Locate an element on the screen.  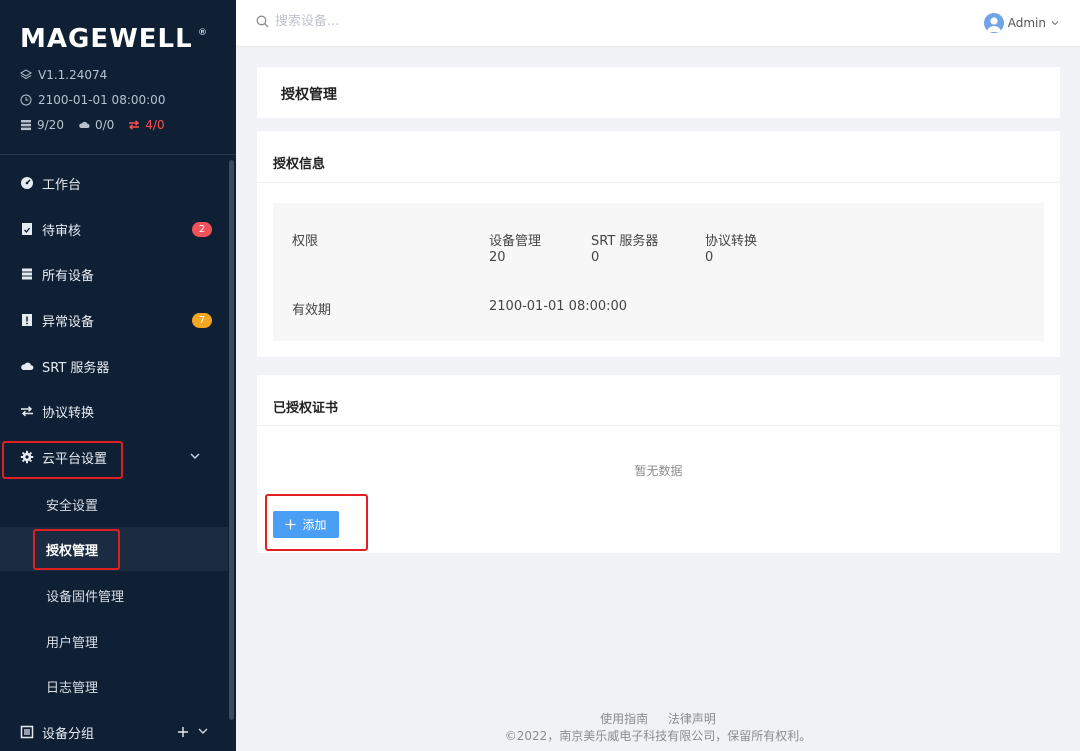
stats-line: 9/20 0/0 4/0 is located at coordinates (96, 125).